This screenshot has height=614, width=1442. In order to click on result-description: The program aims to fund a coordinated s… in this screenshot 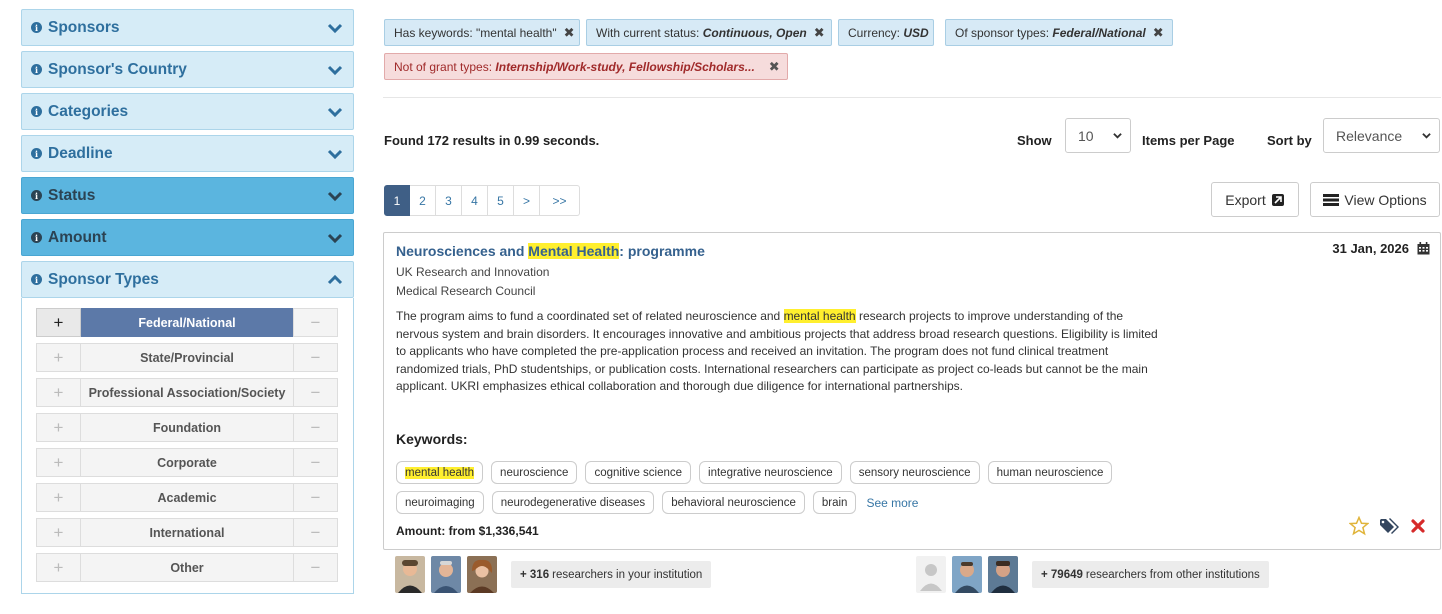, I will do `click(777, 351)`.